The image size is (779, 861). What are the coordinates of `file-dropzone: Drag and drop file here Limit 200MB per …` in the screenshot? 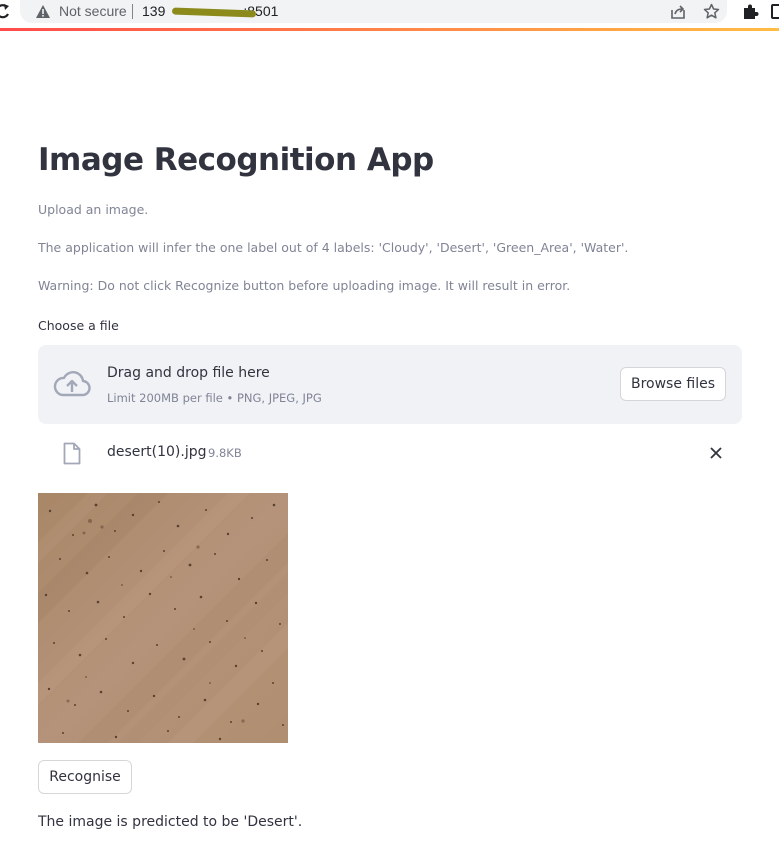 It's located at (390, 384).